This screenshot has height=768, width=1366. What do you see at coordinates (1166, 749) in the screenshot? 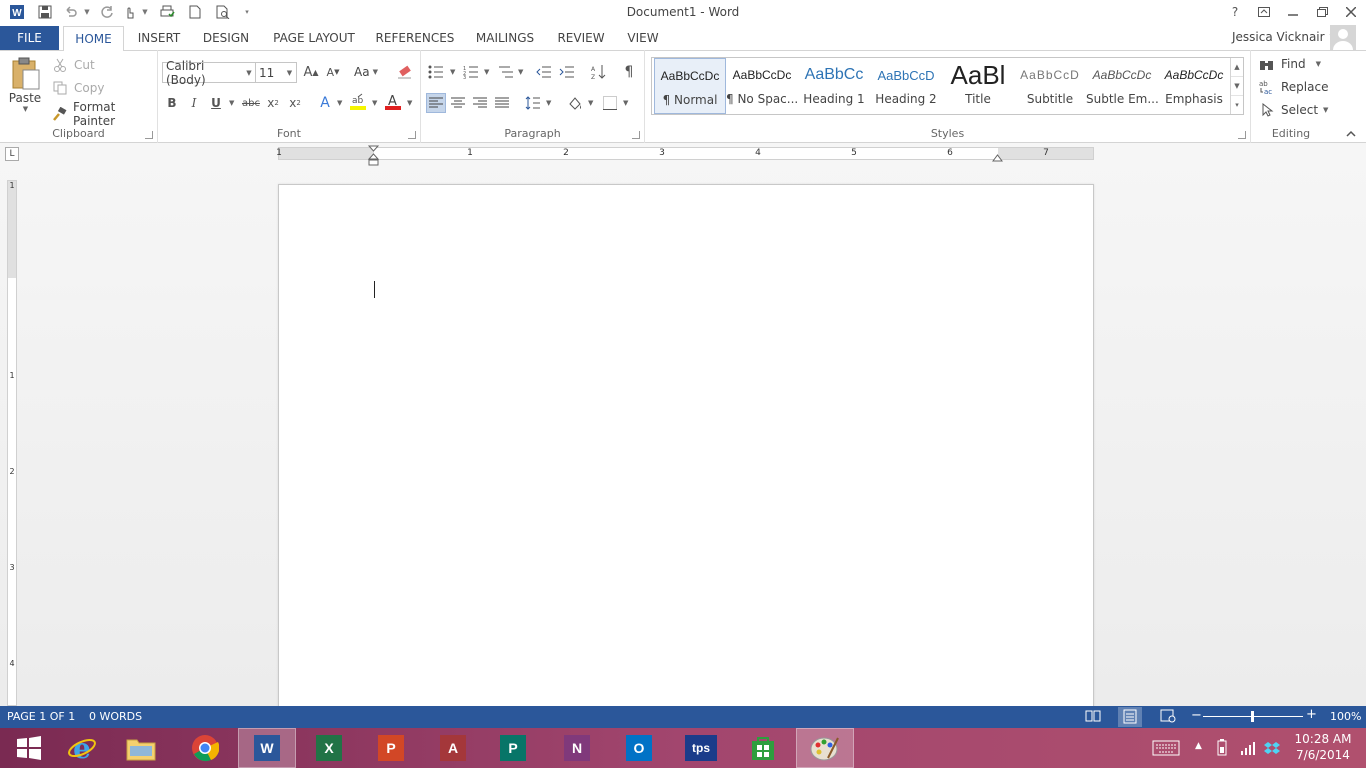
I see `touch-keyboard-icon` at bounding box center [1166, 749].